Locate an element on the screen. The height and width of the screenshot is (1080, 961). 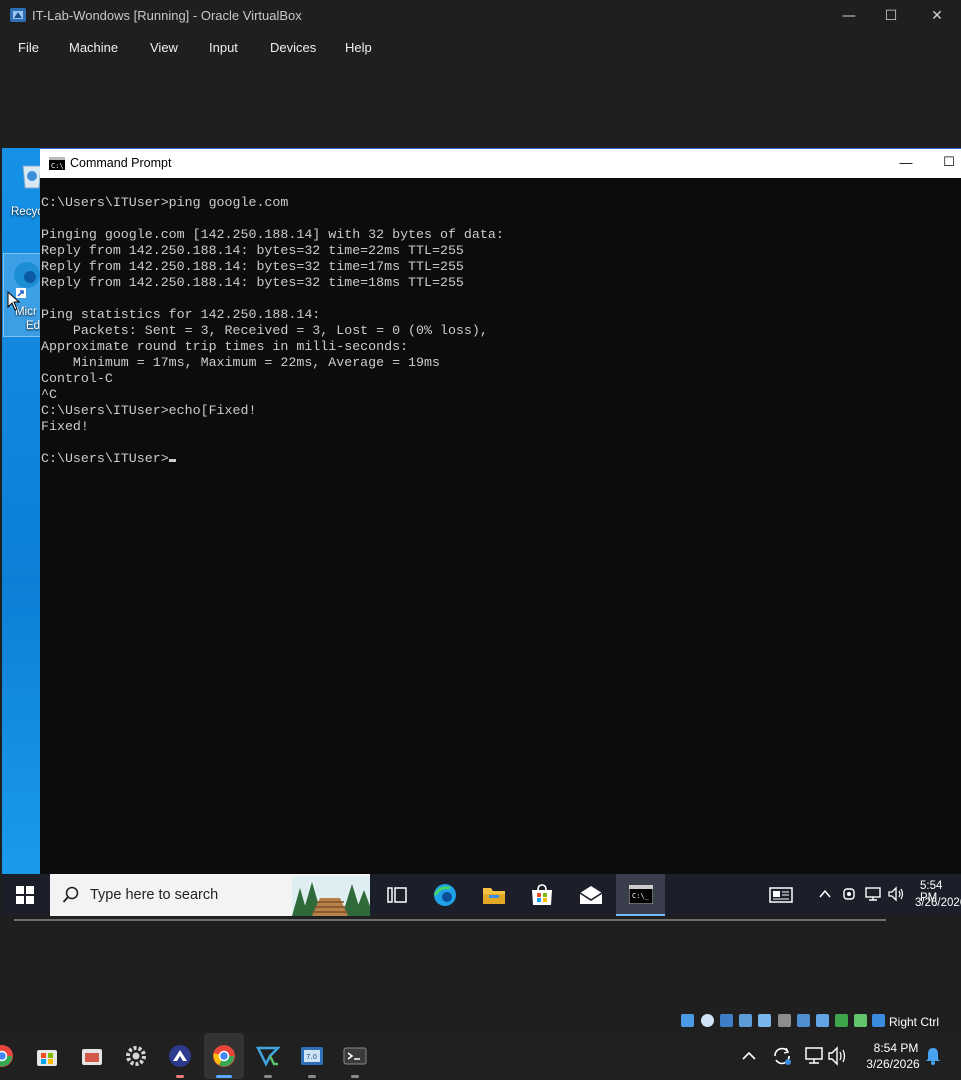
virtualbox-taskbar-icon: 7.0 is located at coordinates (312, 1056).